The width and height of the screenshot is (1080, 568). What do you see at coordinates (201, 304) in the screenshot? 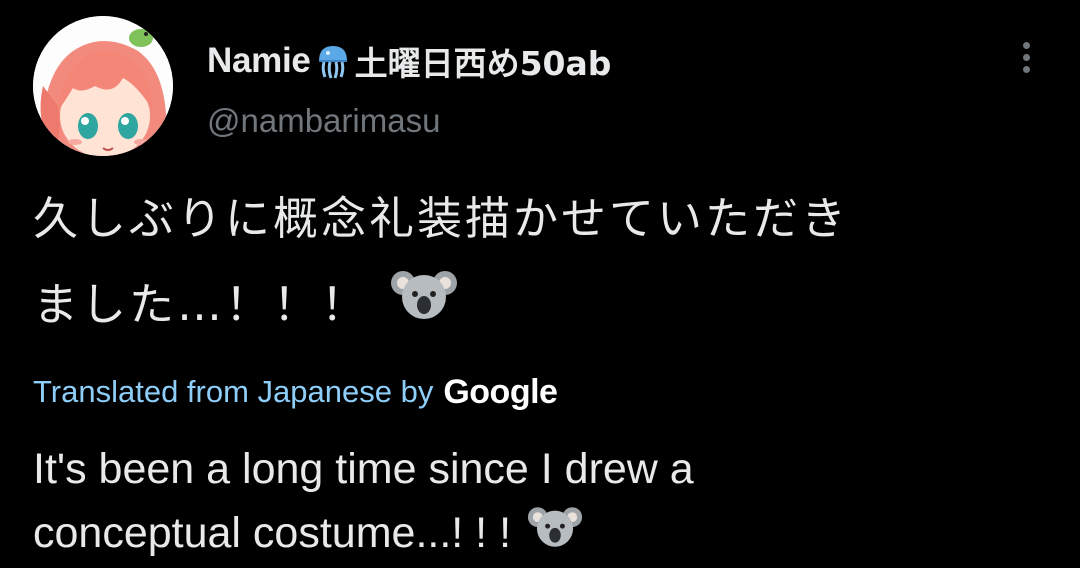
I see `tweet-original-line-2: ました…！！！` at bounding box center [201, 304].